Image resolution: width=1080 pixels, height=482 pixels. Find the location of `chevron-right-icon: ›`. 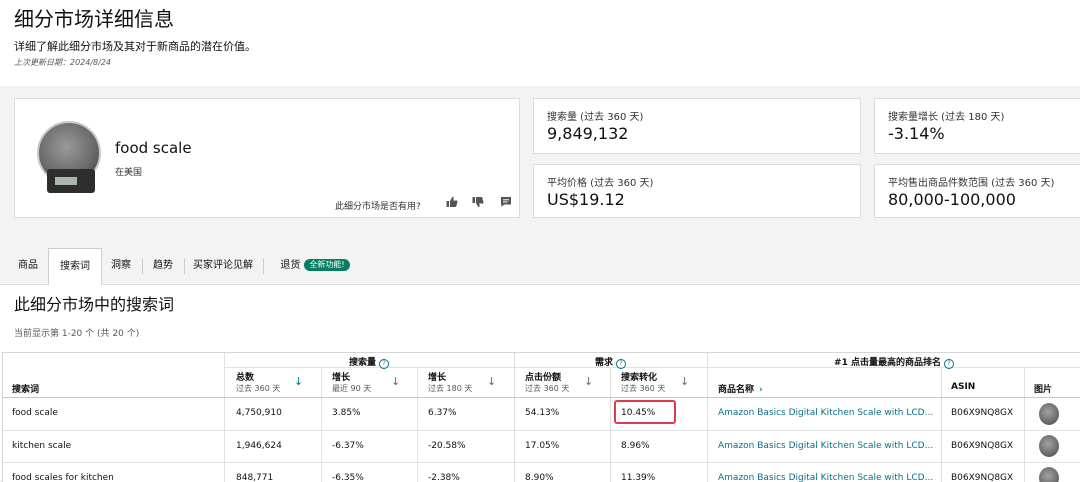

chevron-right-icon: › is located at coordinates (761, 390).